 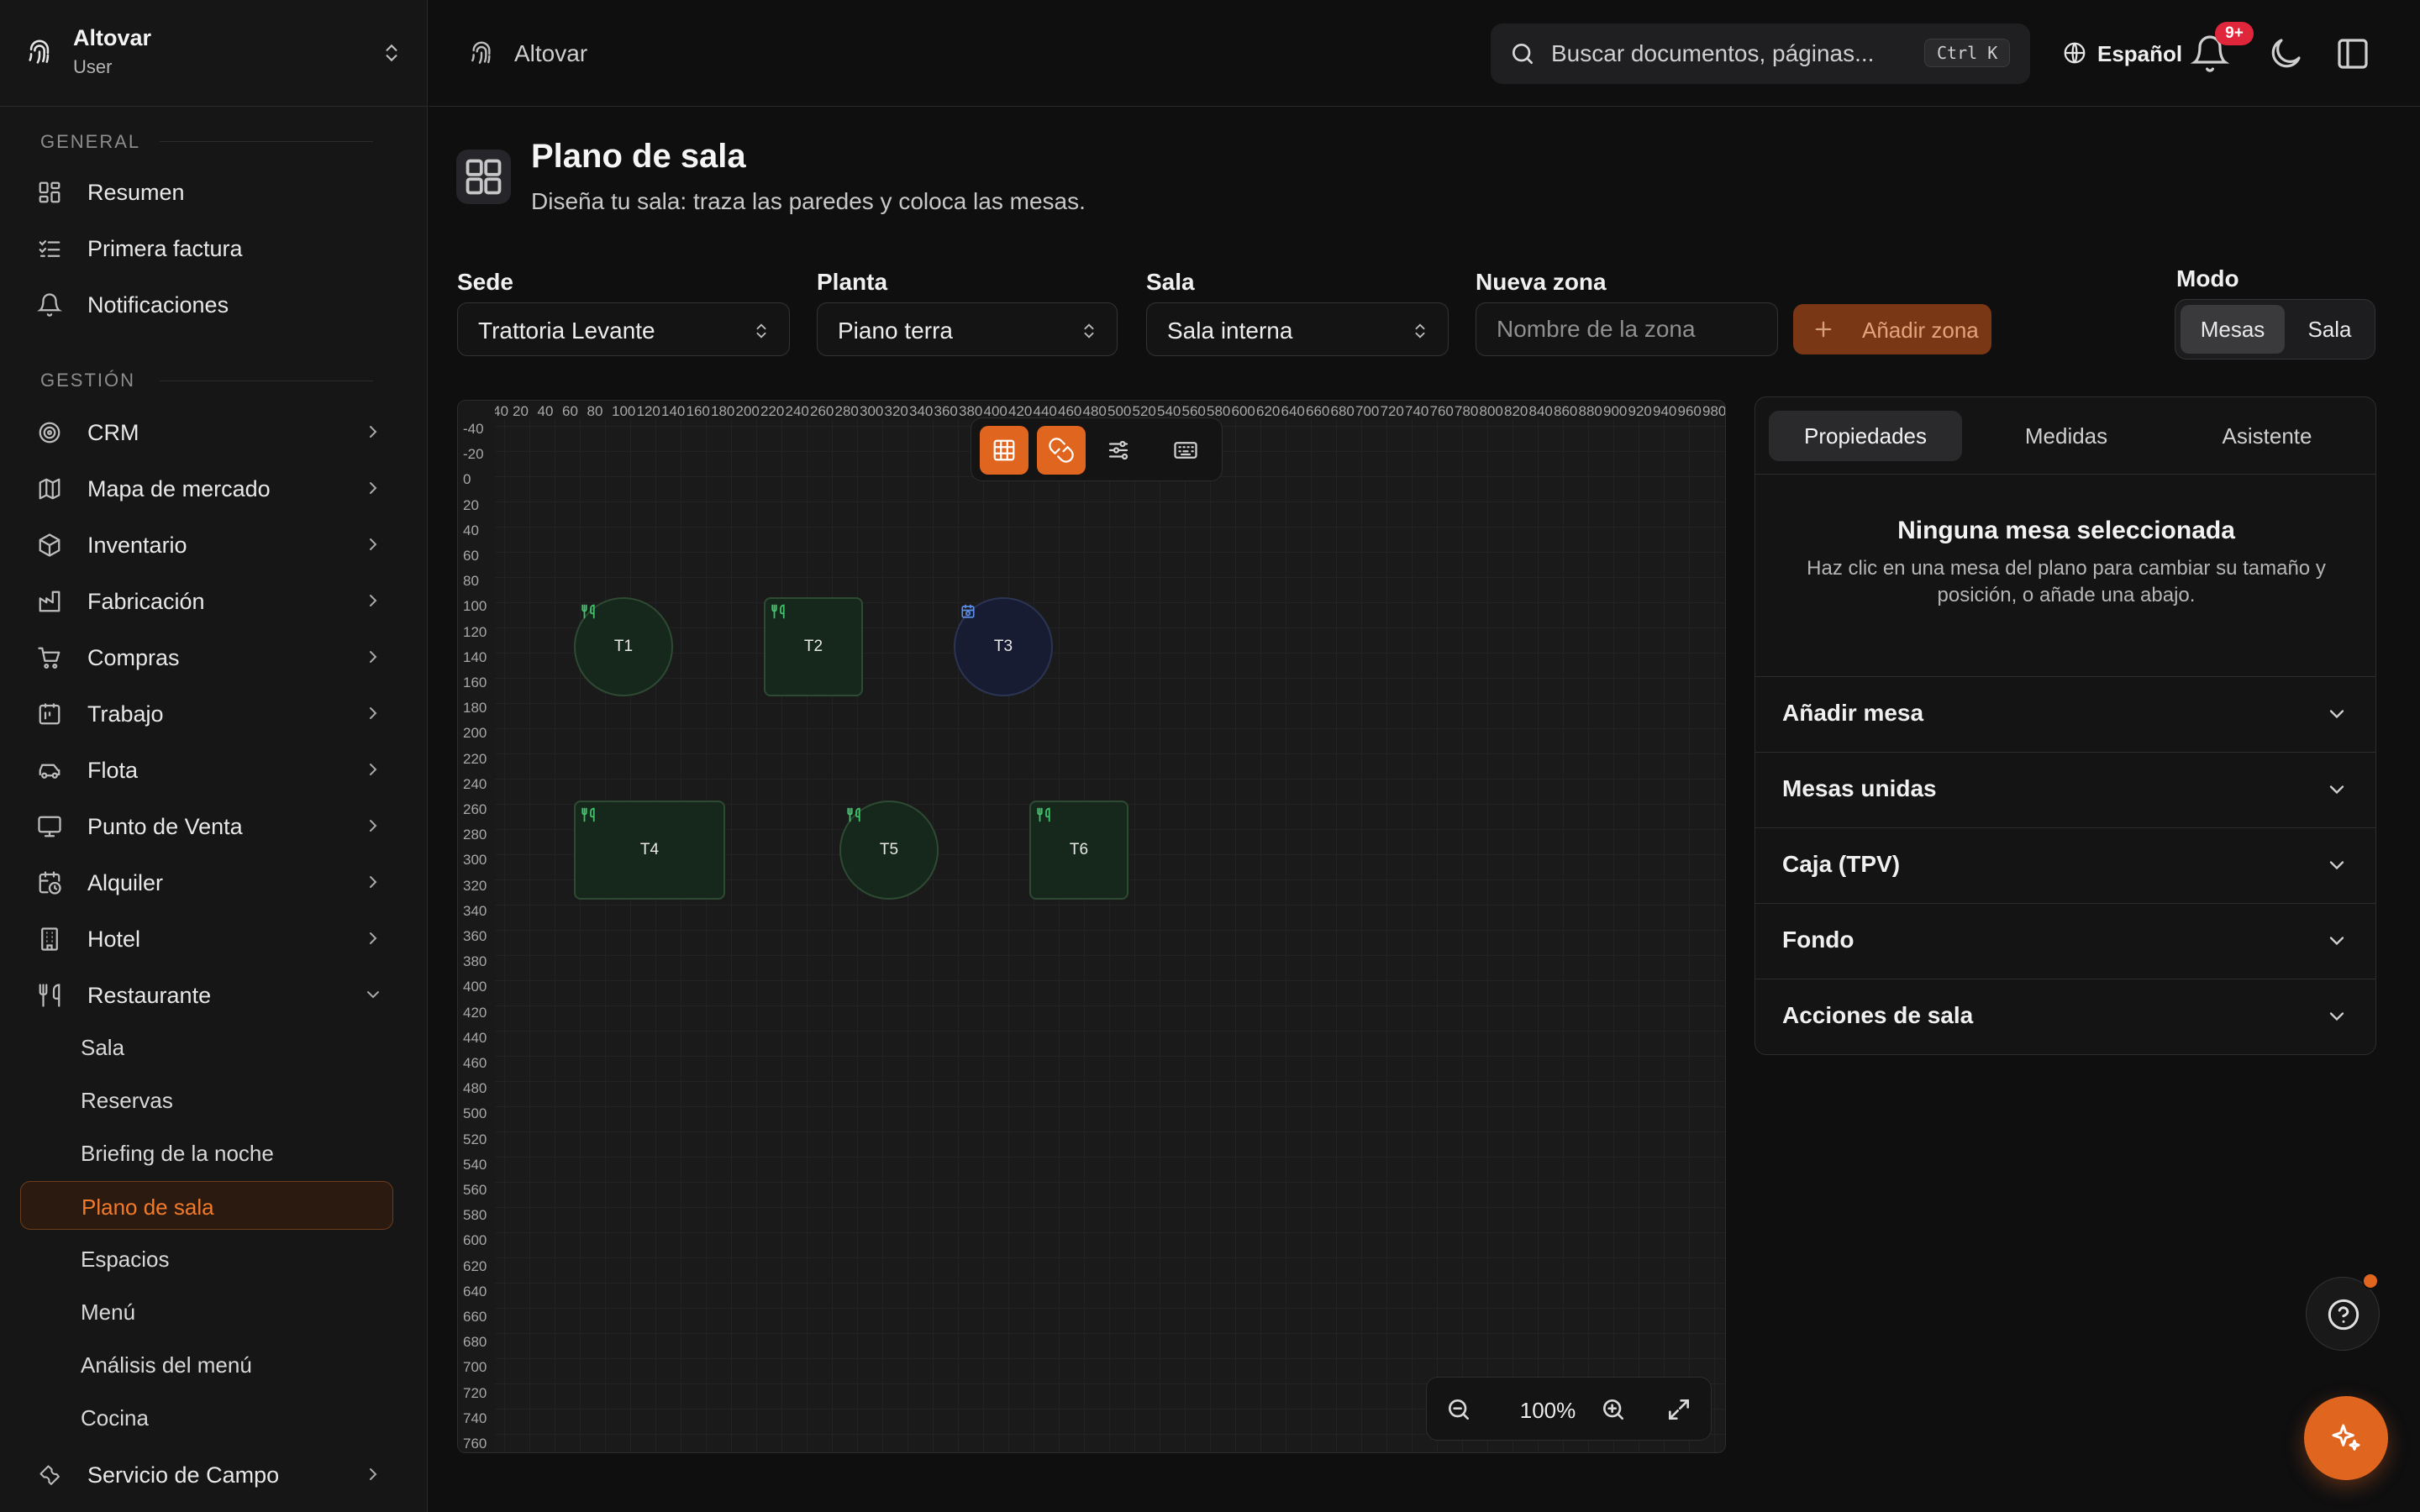 I want to click on sidebar-subitem-analisis-menu: Análisis del menú, so click(x=206, y=1364).